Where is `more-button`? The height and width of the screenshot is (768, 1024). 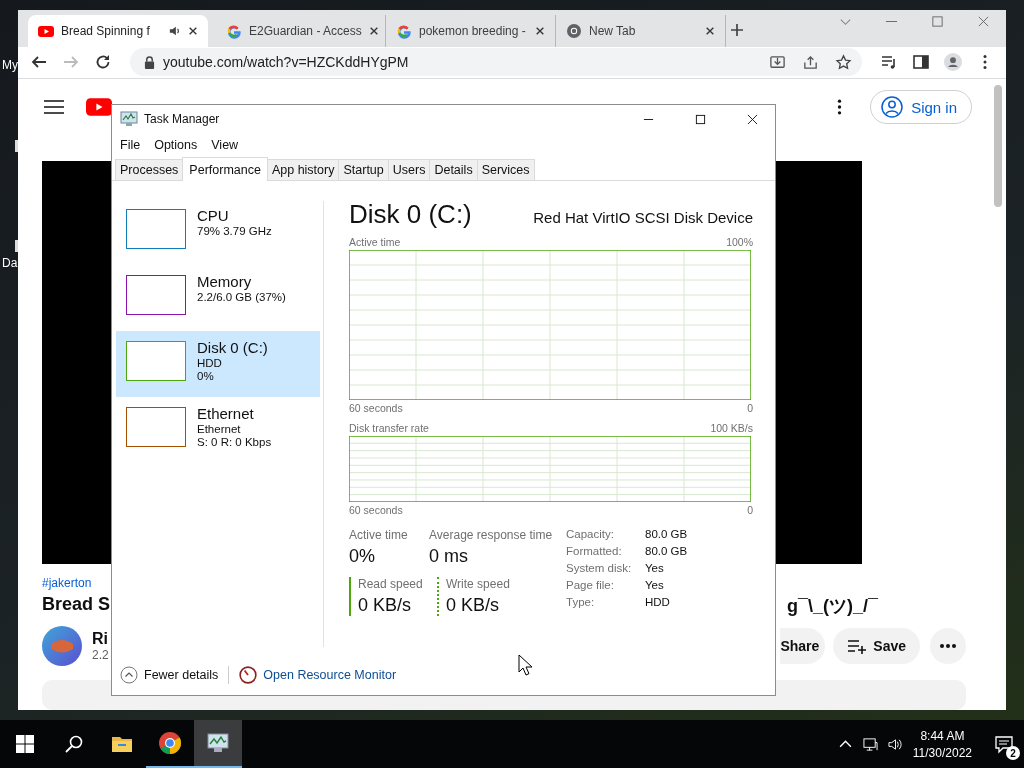 more-button is located at coordinates (948, 646).